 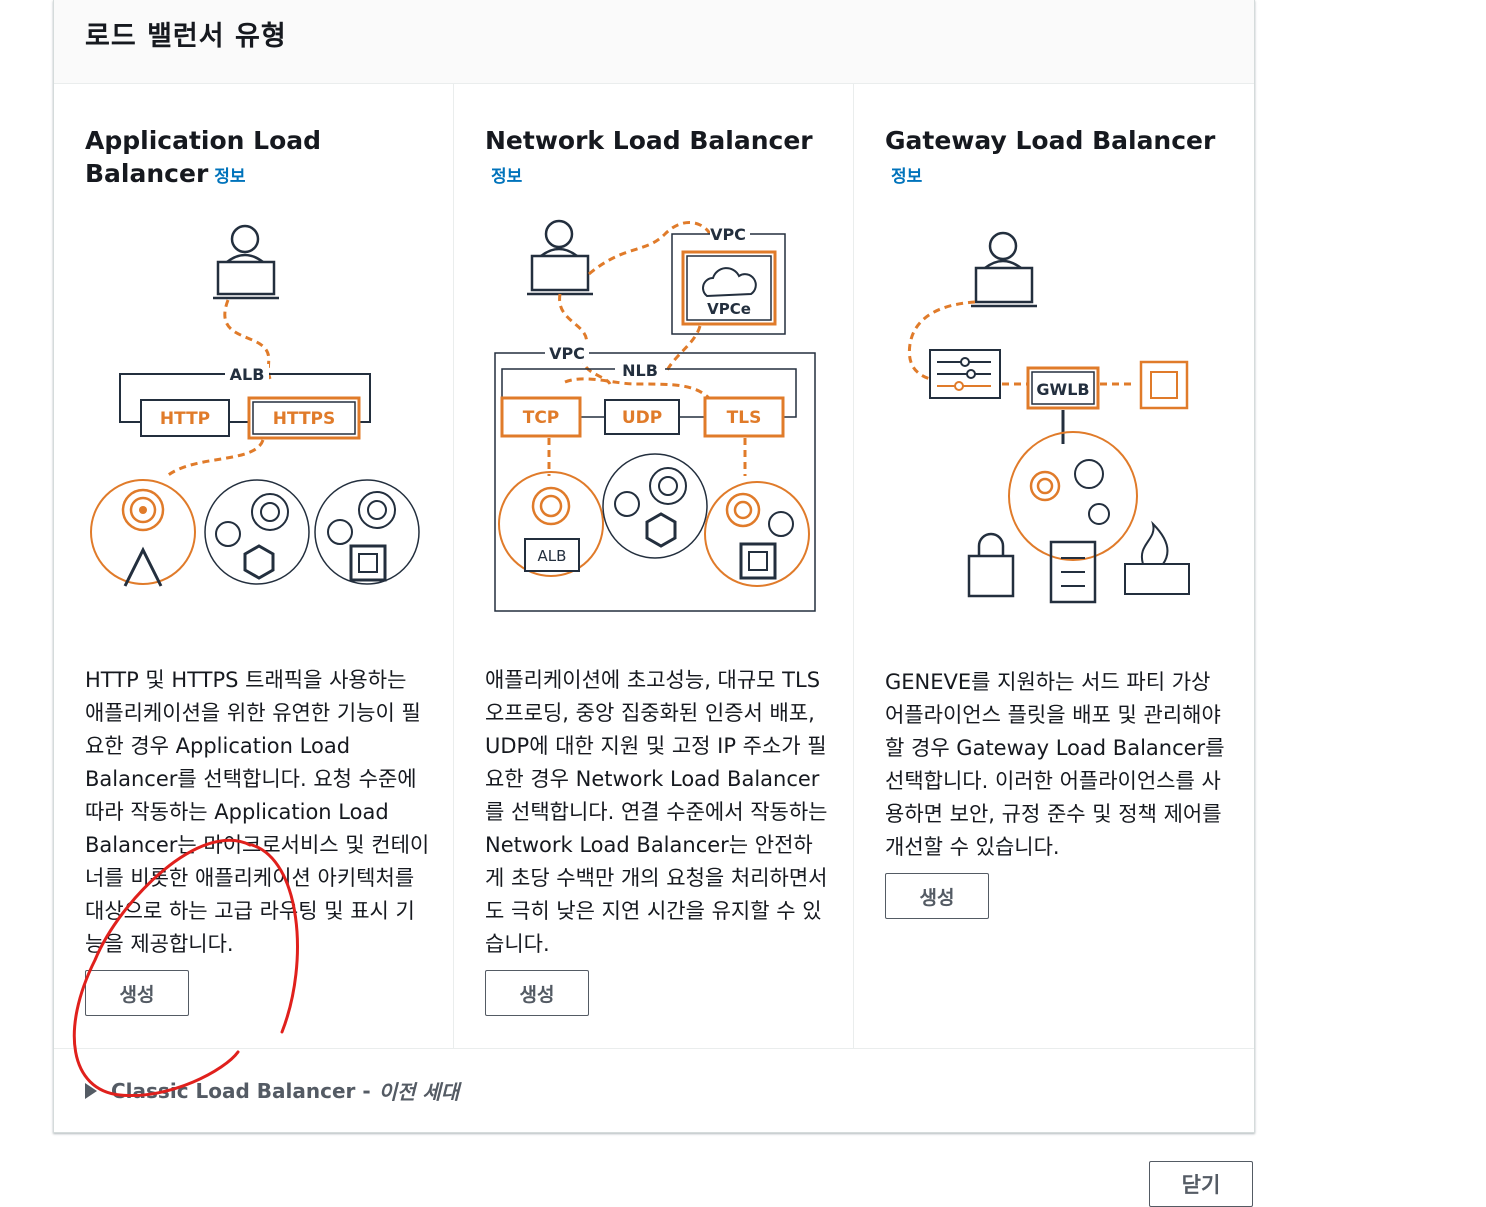 I want to click on vpc-label-top: VPC, so click(x=728, y=234).